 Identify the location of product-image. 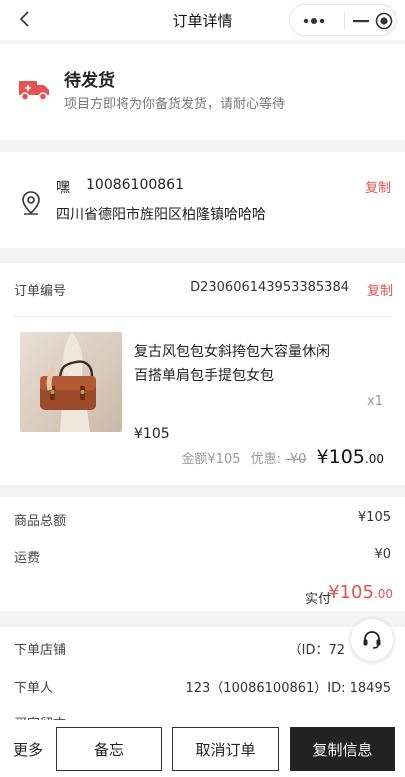
(71, 382).